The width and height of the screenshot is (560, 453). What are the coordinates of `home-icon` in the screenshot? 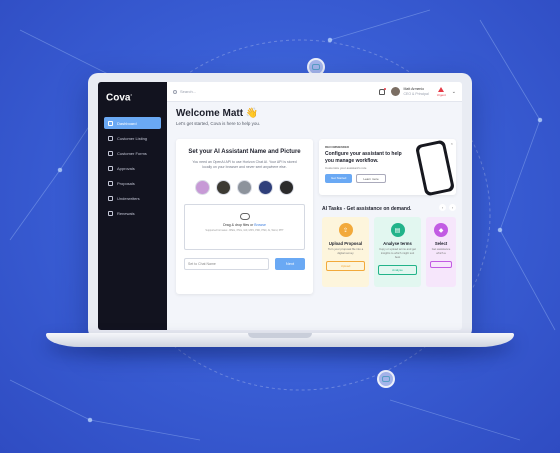 It's located at (110, 123).